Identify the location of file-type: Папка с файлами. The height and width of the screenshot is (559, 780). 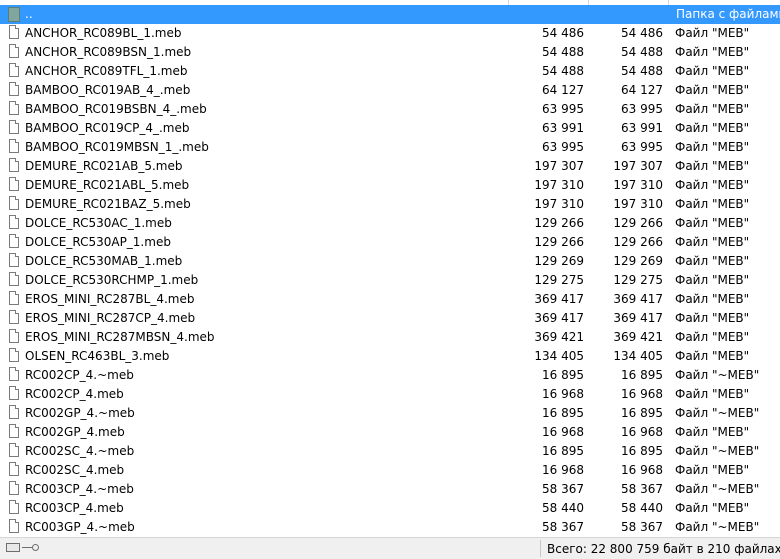
(728, 14).